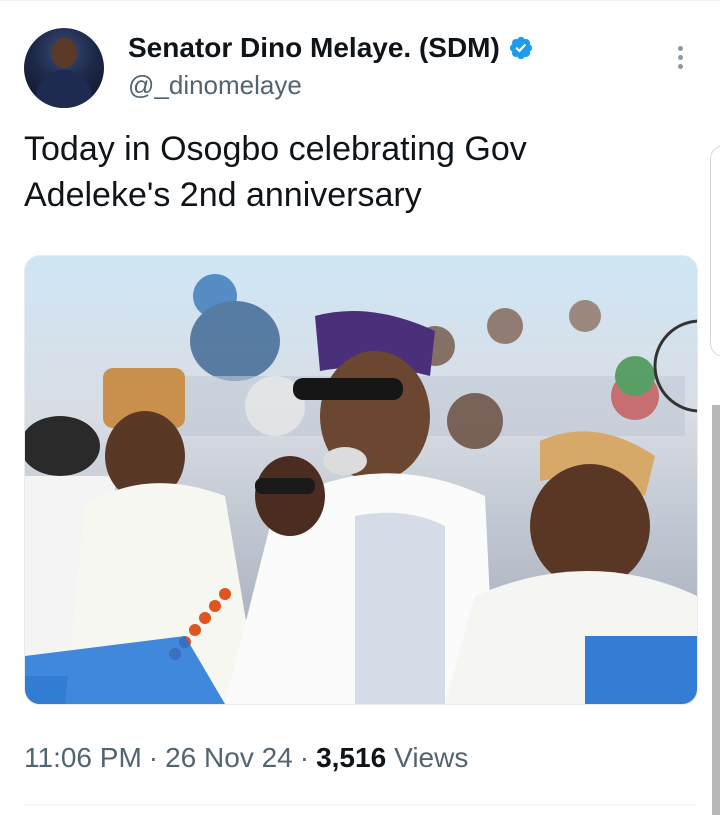 The height and width of the screenshot is (815, 720). I want to click on tweet-time: 11:06 PM, so click(83, 758).